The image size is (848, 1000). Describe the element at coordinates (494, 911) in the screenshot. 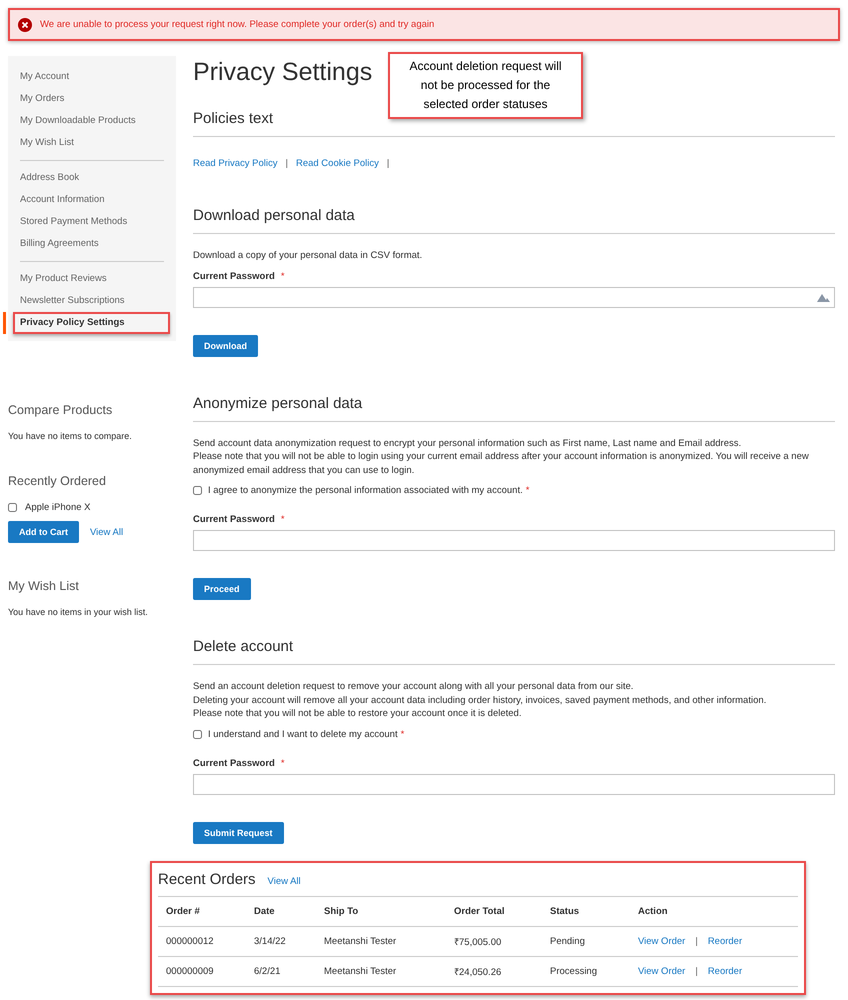

I see `column-header: Order Total` at that location.